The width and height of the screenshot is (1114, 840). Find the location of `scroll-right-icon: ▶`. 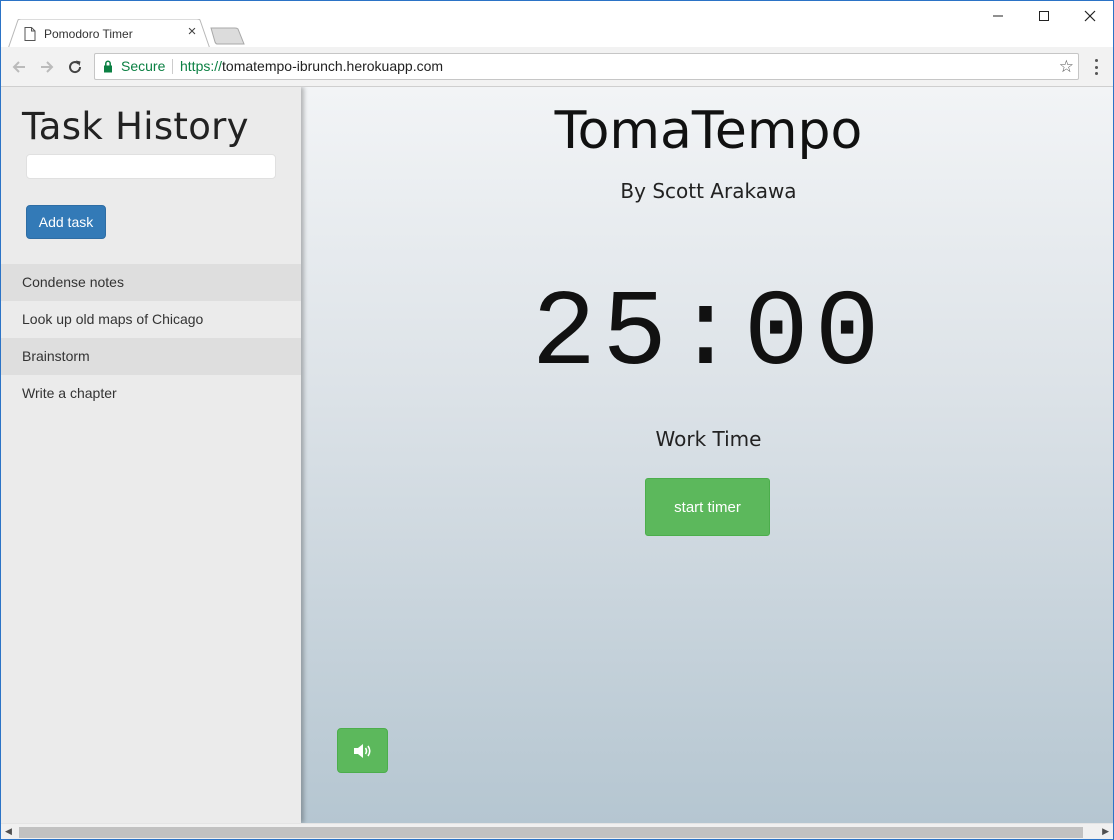

scroll-right-icon: ▶ is located at coordinates (1105, 831).